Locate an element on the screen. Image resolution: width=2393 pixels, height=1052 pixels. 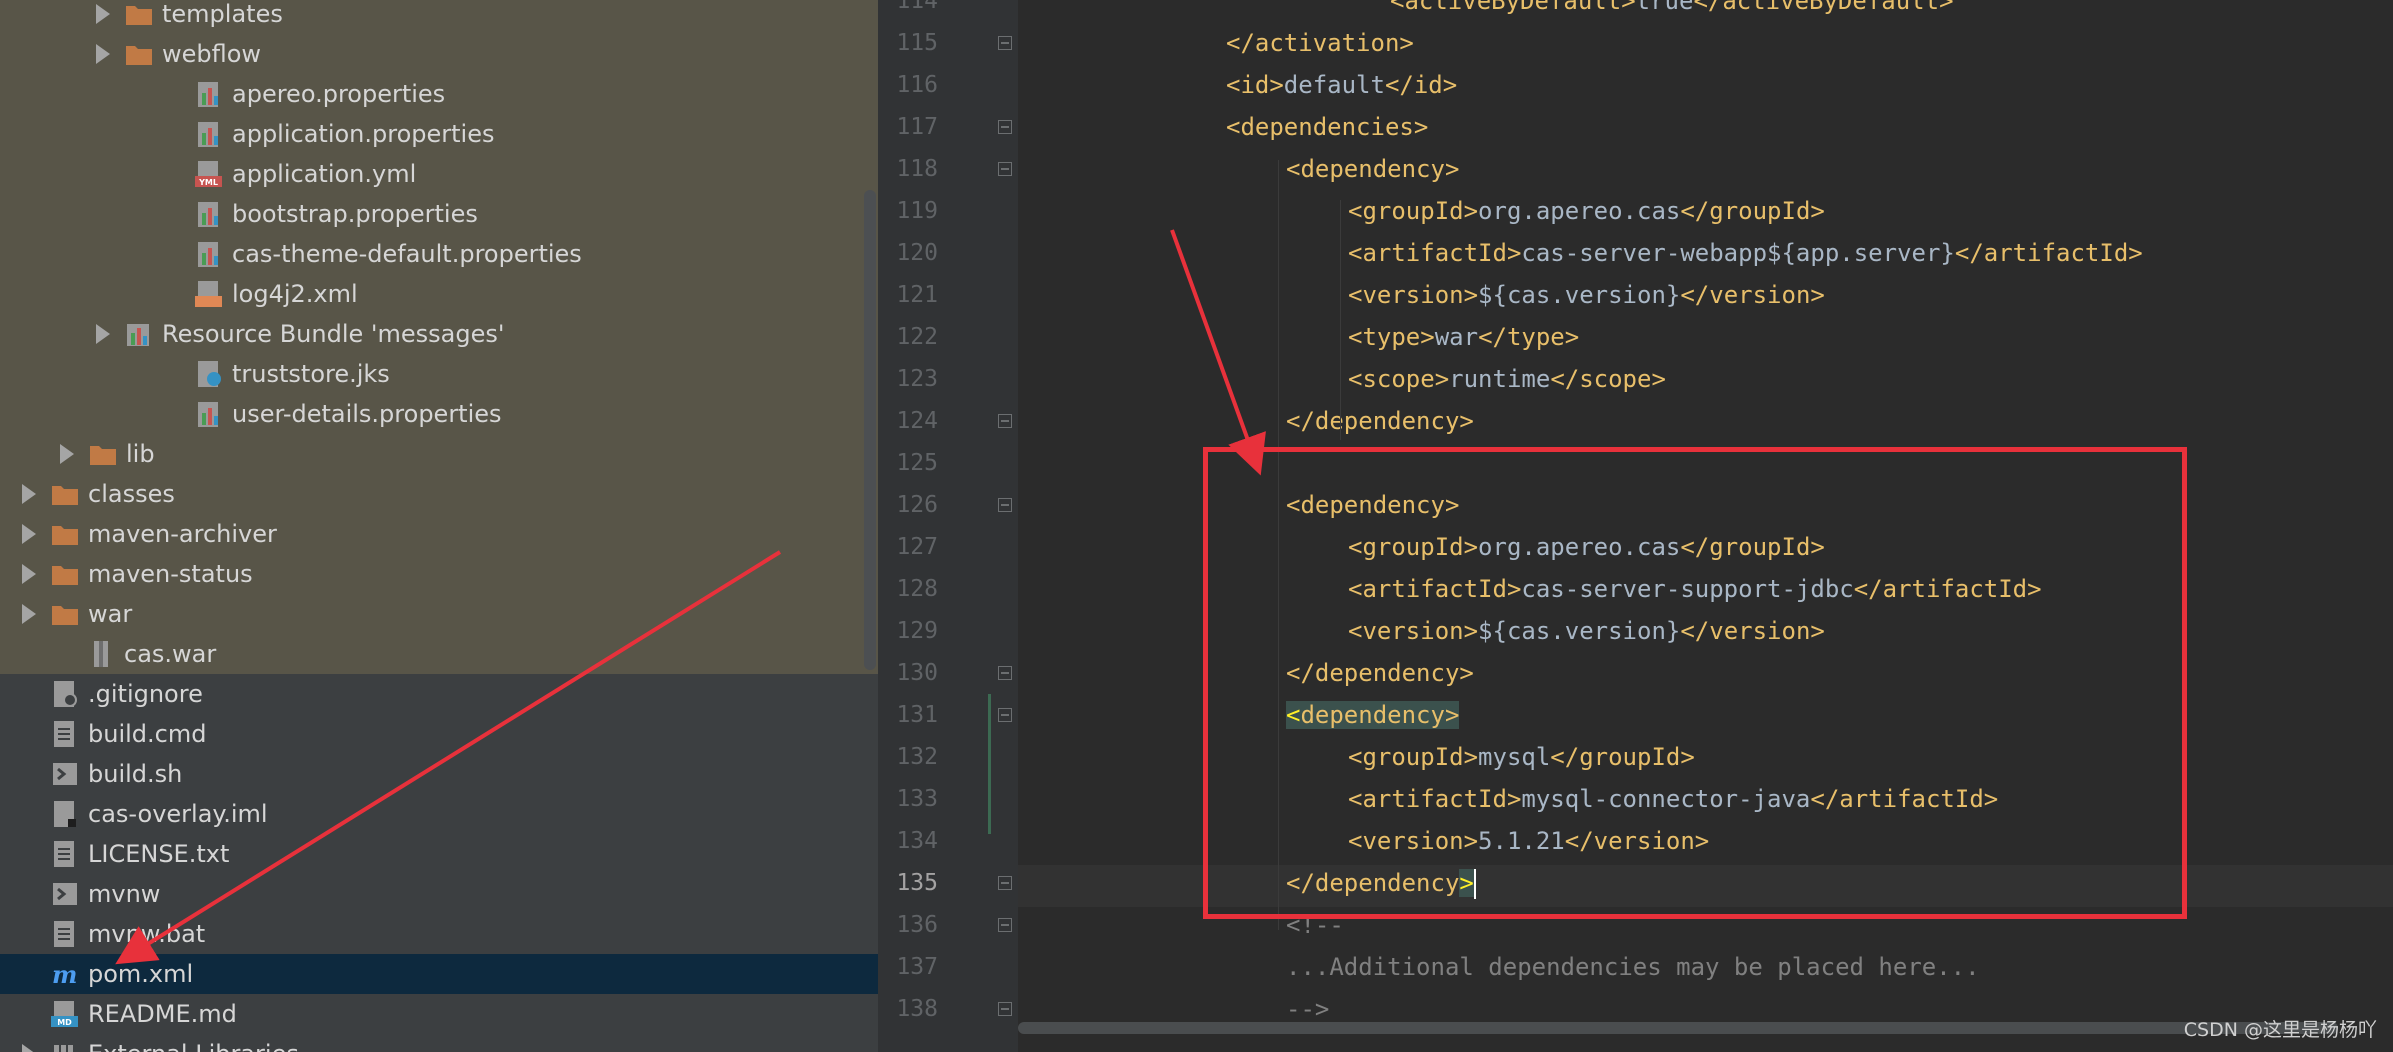
tree-item: MD README.md is located at coordinates (439, 1014).